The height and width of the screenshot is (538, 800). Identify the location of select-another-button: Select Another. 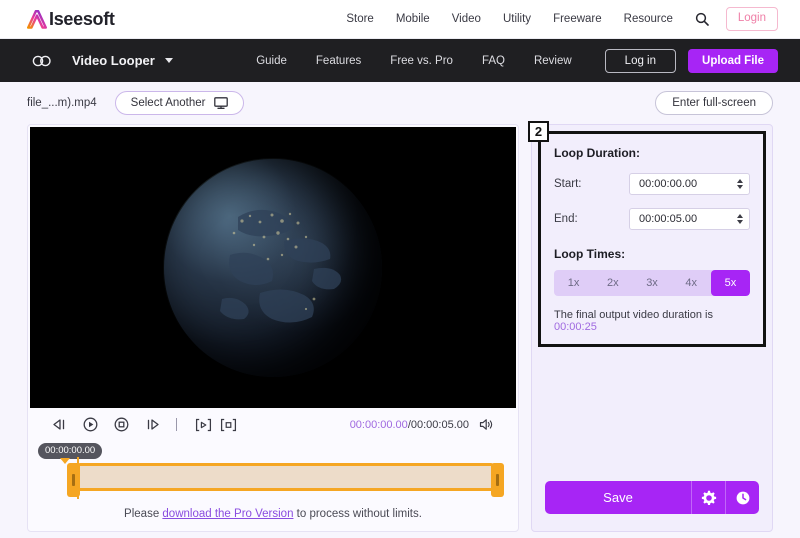
(179, 103).